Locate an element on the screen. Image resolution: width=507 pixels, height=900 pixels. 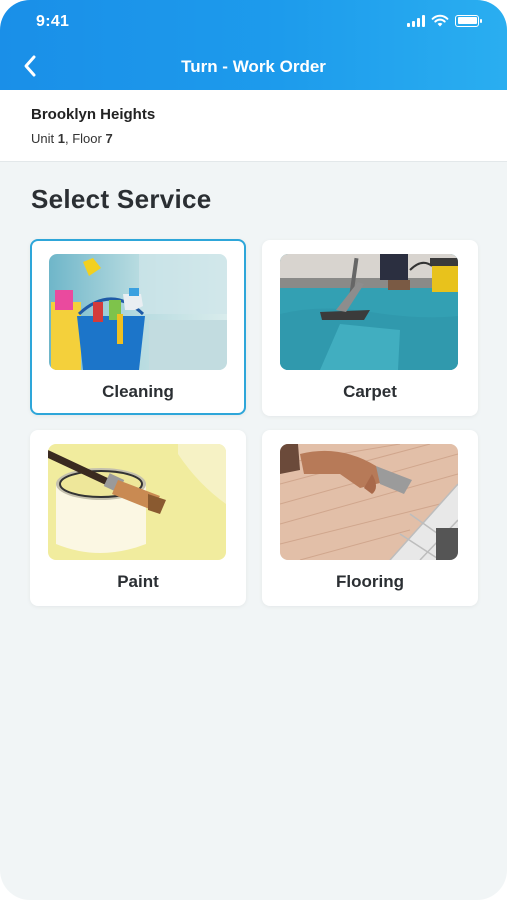
unit-value: 1 is located at coordinates (61, 138).